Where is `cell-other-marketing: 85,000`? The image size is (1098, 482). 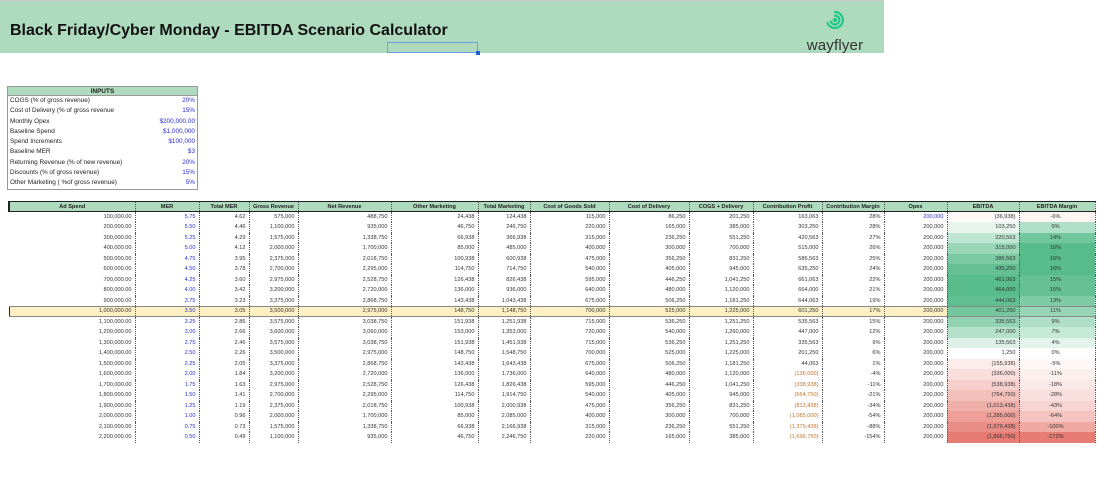
cell-other-marketing: 85,000 is located at coordinates (435, 416).